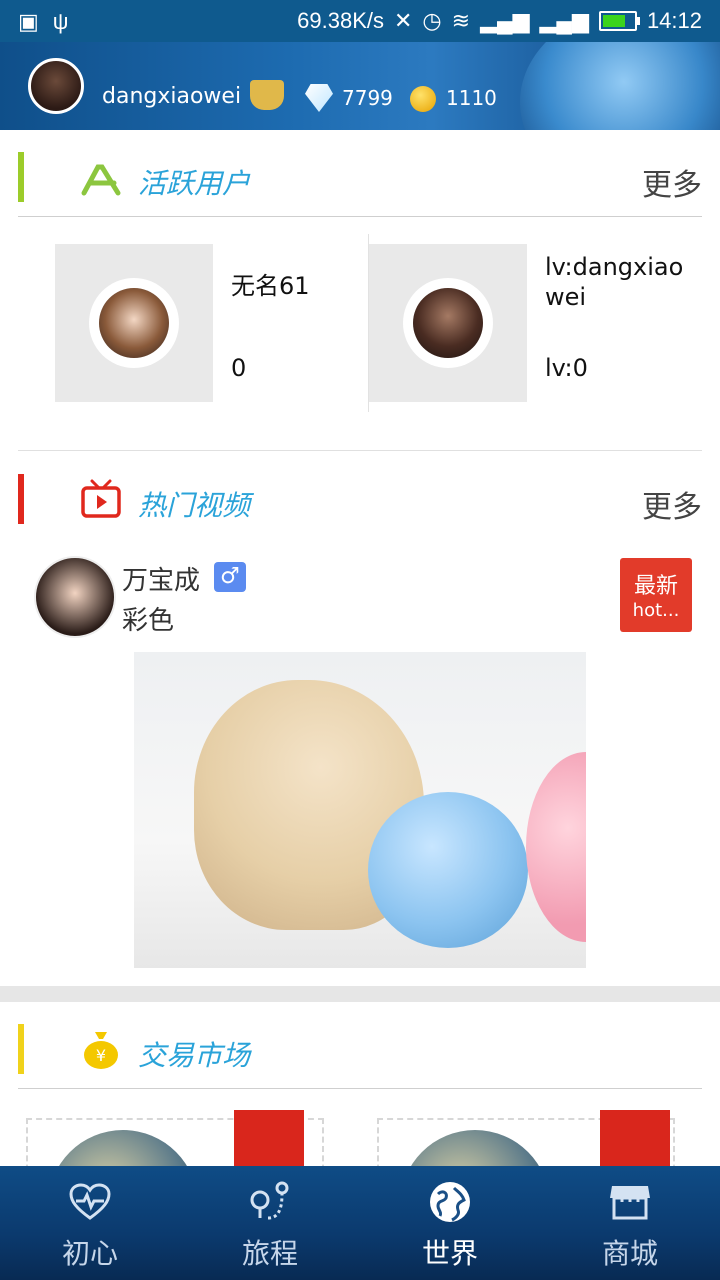 This screenshot has height=1280, width=720. Describe the element at coordinates (28, 21) in the screenshot. I see `image-icon: ▣` at that location.